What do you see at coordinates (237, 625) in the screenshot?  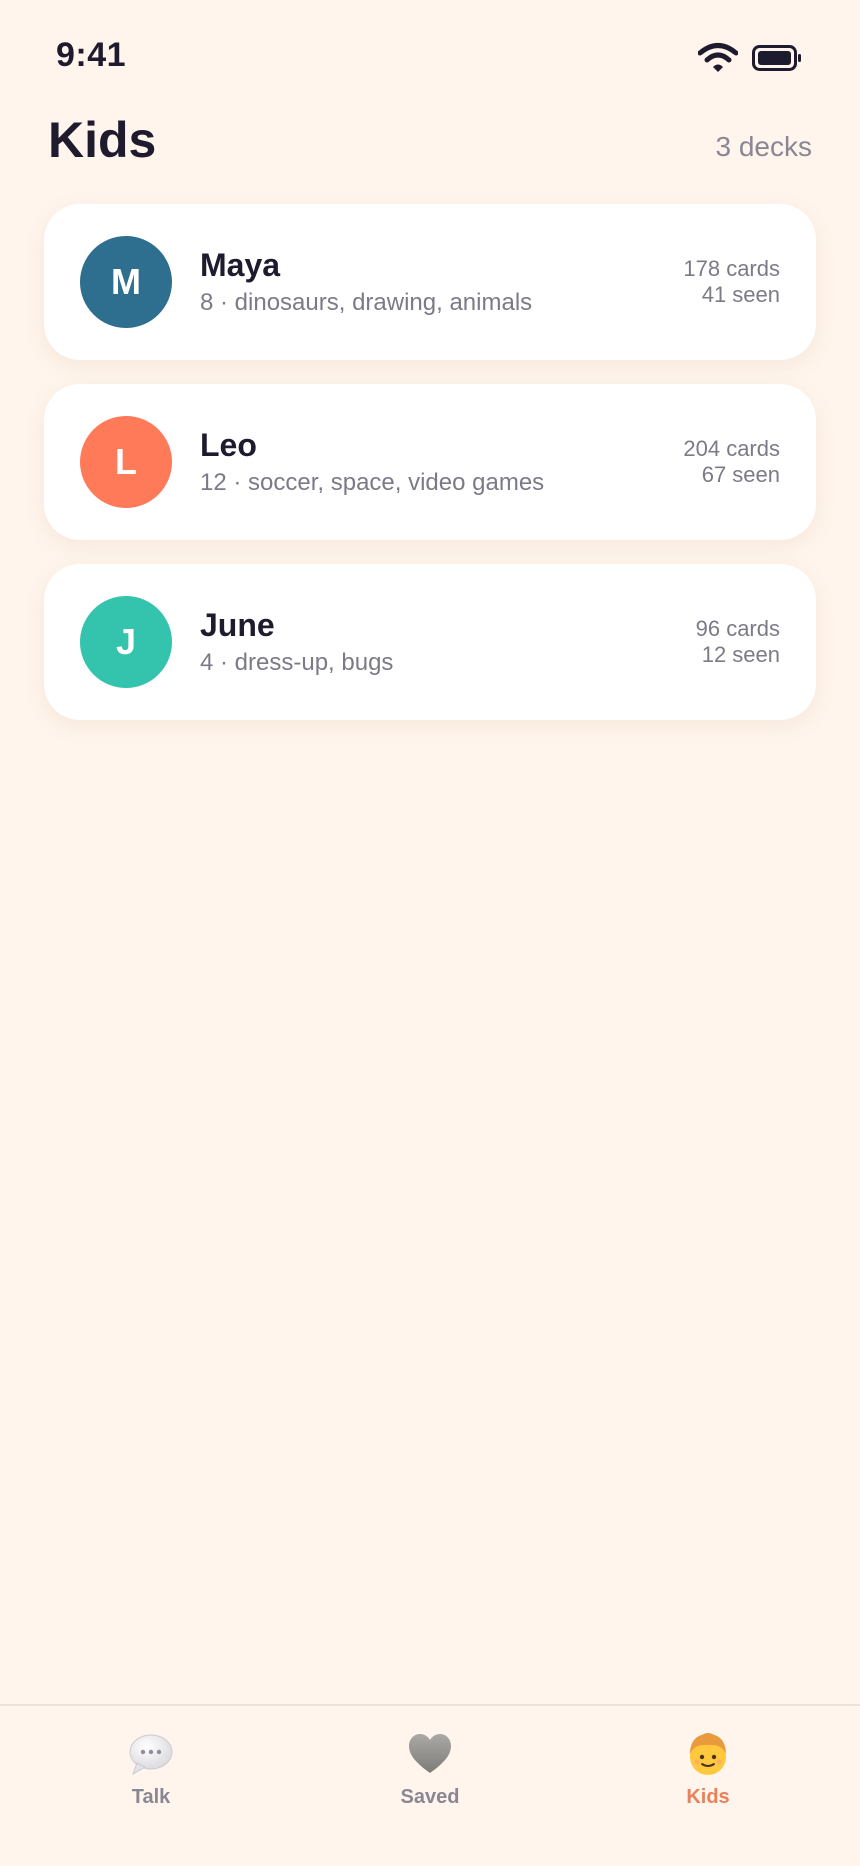 I see `kid-name: June` at bounding box center [237, 625].